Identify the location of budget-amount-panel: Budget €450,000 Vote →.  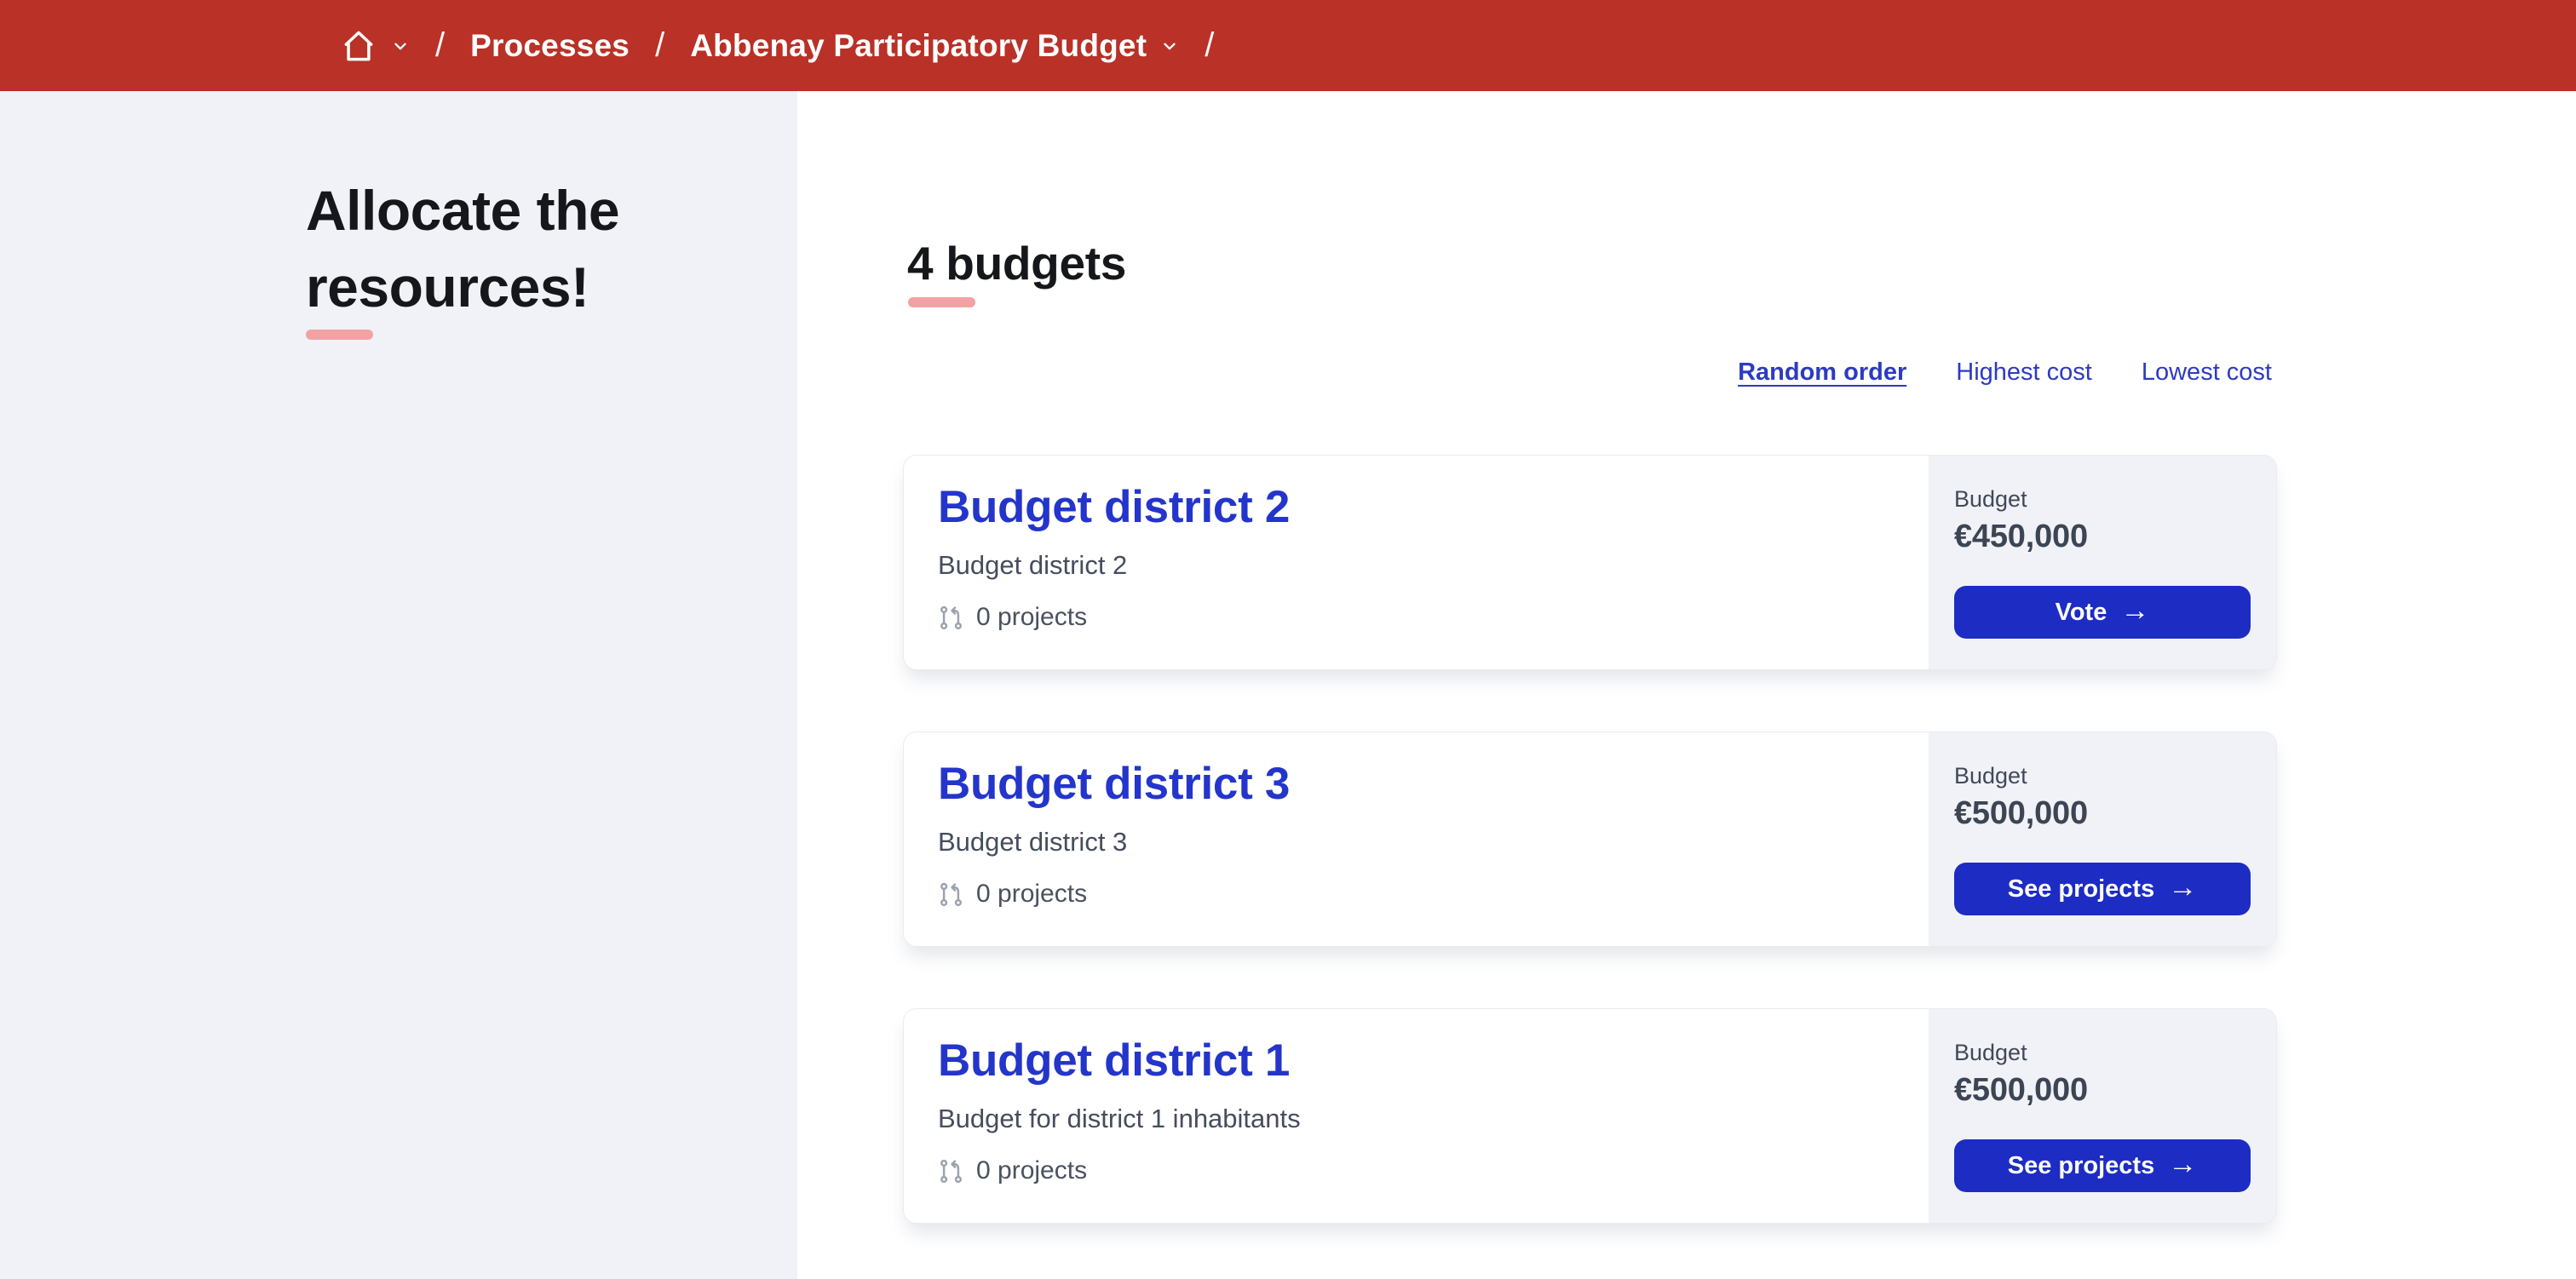
(2102, 562).